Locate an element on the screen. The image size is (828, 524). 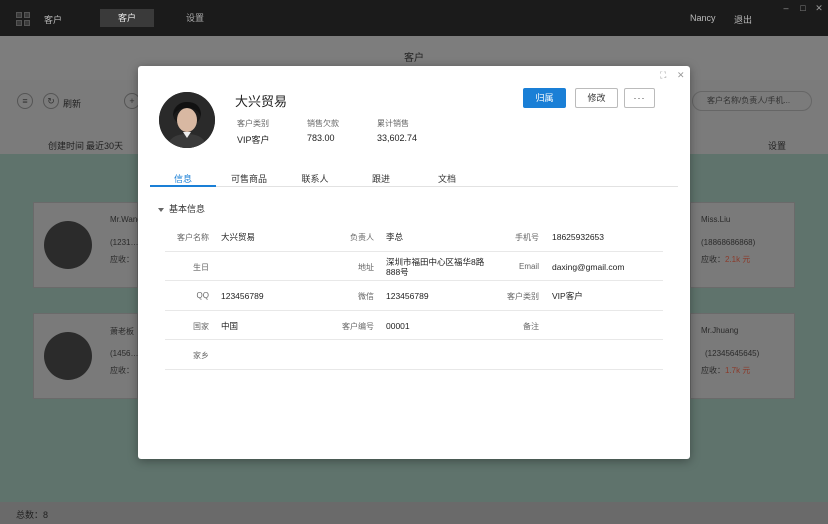
stat-label-total-sales: 累计销售 is located at coordinates (393, 123).